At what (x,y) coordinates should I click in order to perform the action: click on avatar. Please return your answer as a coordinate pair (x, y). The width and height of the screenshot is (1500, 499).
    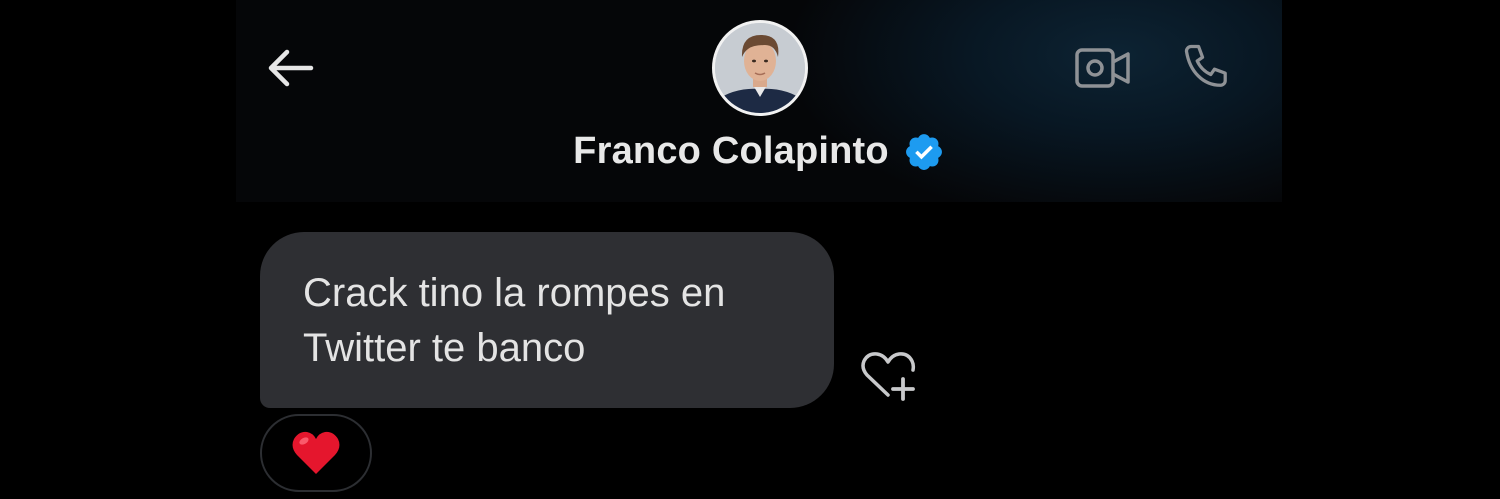
    Looking at the image, I should click on (760, 68).